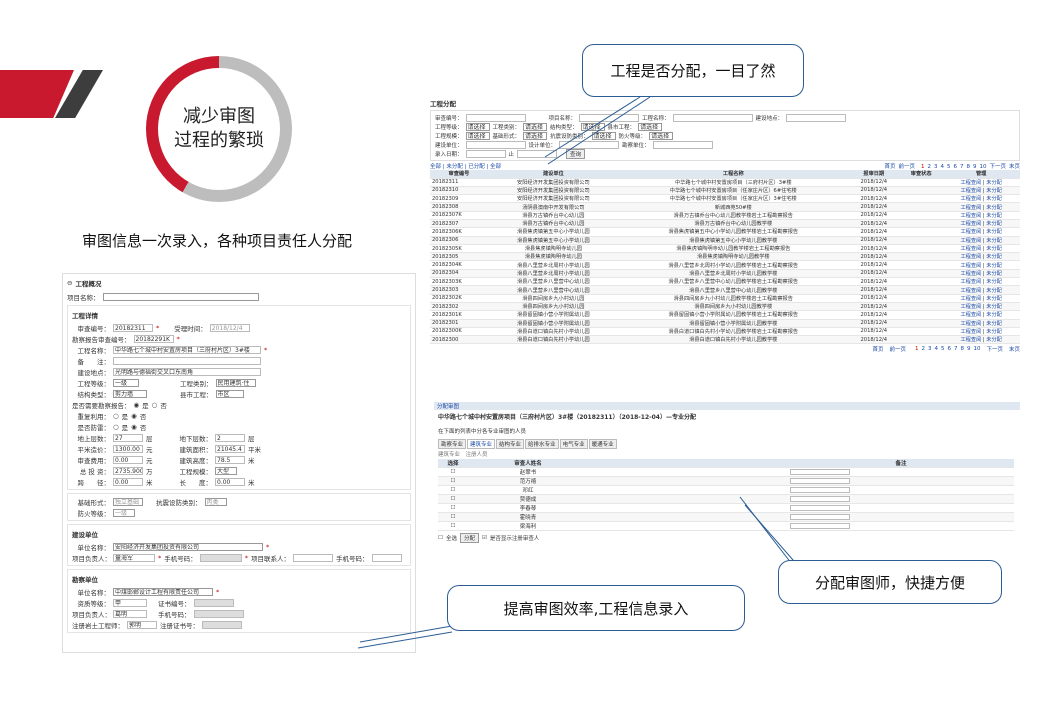 The image size is (1039, 720). I want to click on floors-above-input: 27, so click(128, 437).